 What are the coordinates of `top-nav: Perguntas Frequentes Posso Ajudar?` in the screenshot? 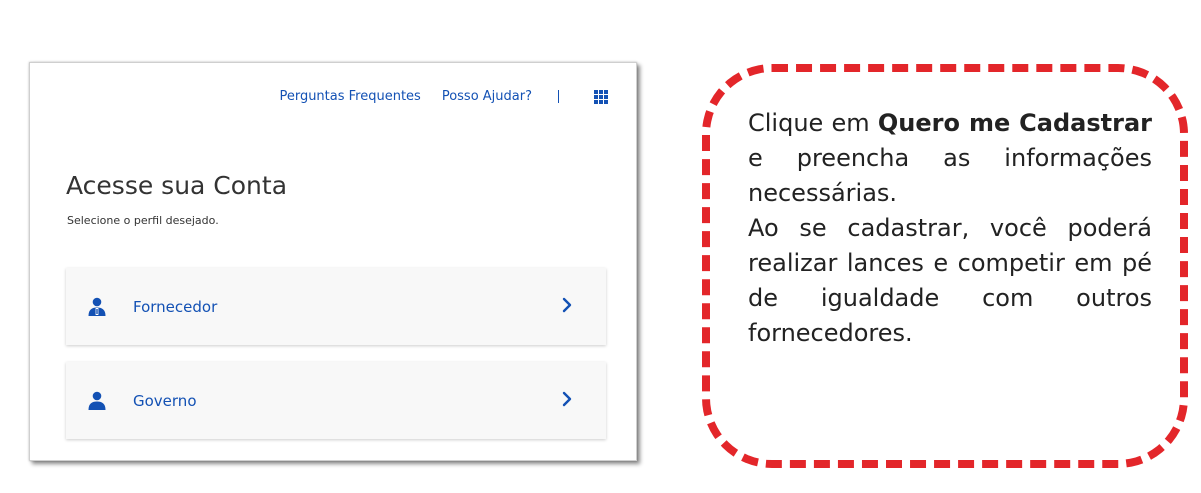 It's located at (444, 96).